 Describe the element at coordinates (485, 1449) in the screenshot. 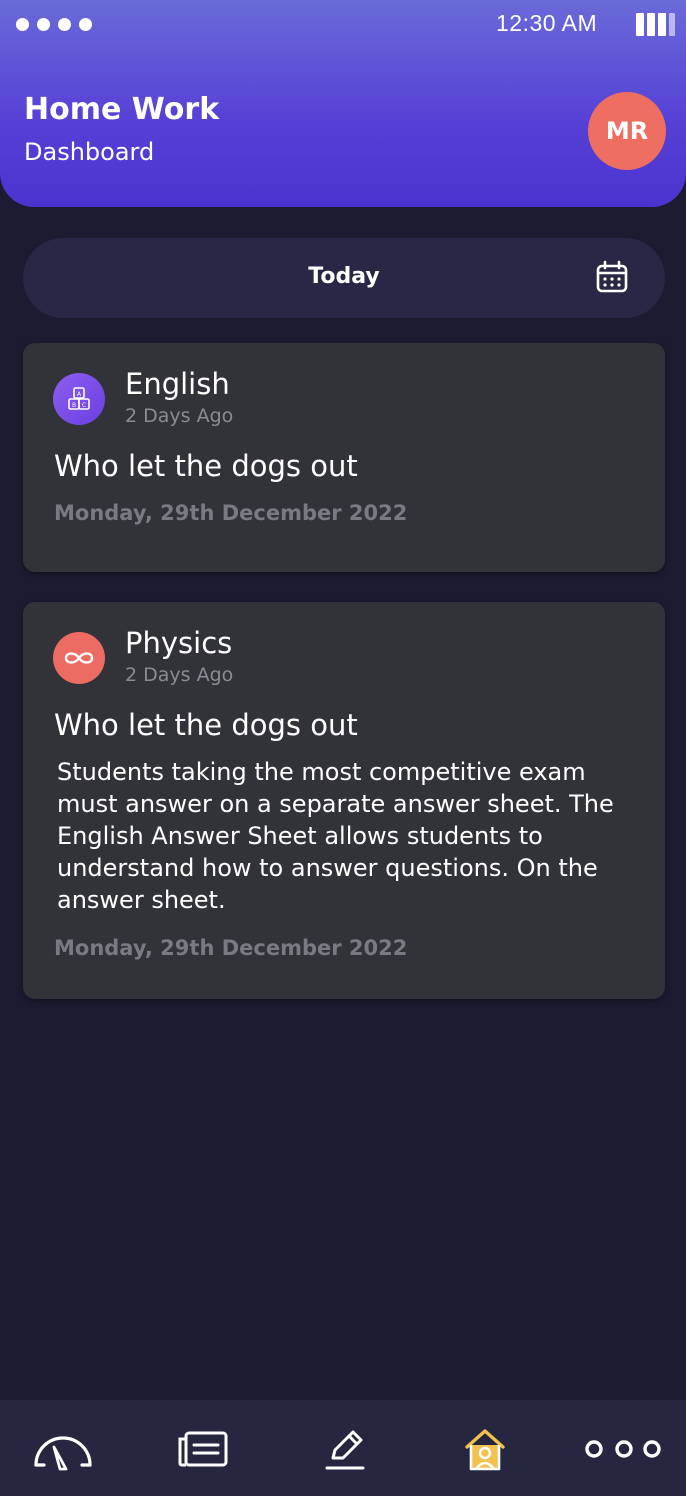

I see `home-icon` at that location.